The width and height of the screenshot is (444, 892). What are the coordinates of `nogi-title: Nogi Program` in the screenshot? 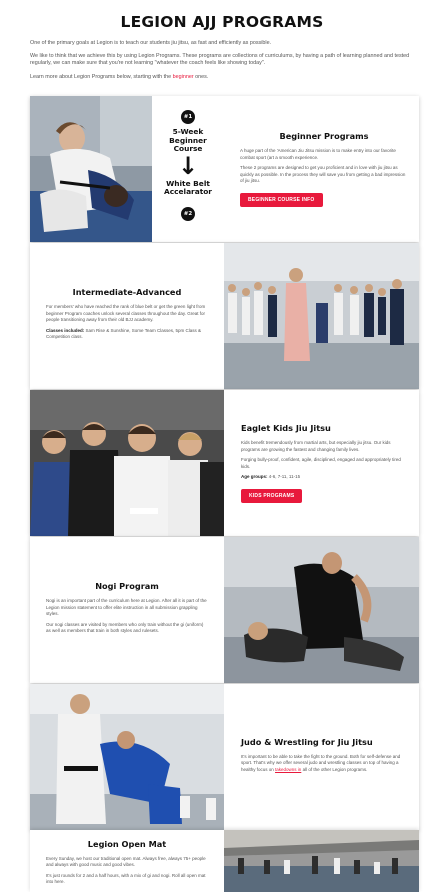 It's located at (127, 586).